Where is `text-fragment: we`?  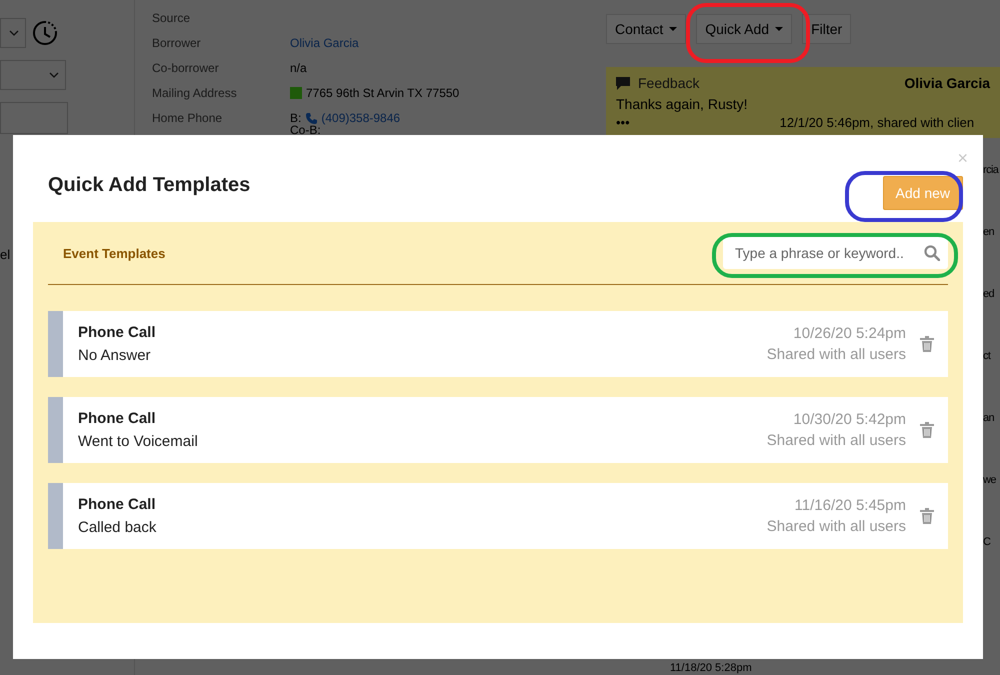
text-fragment: we is located at coordinates (990, 480).